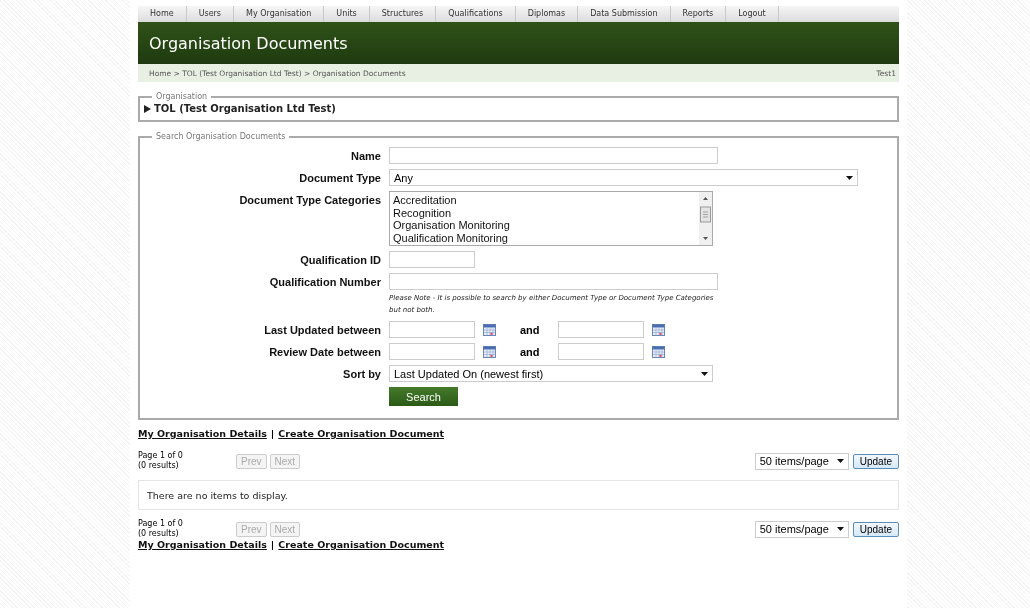 Image resolution: width=1030 pixels, height=608 pixels. Describe the element at coordinates (518, 108) in the screenshot. I see `organisation-toggle: TOL (Test Organisation Ltd Test)` at that location.